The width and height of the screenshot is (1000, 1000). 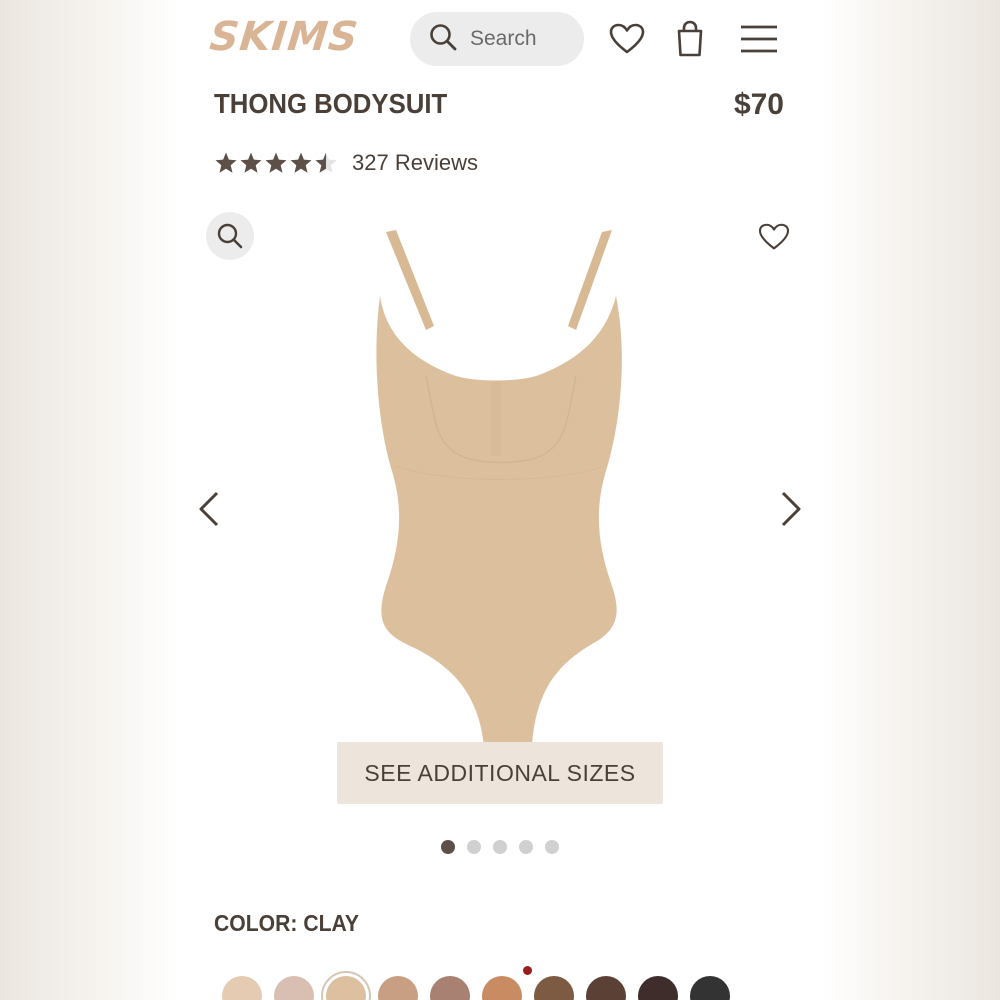 I want to click on new-color-indicator, so click(x=527, y=970).